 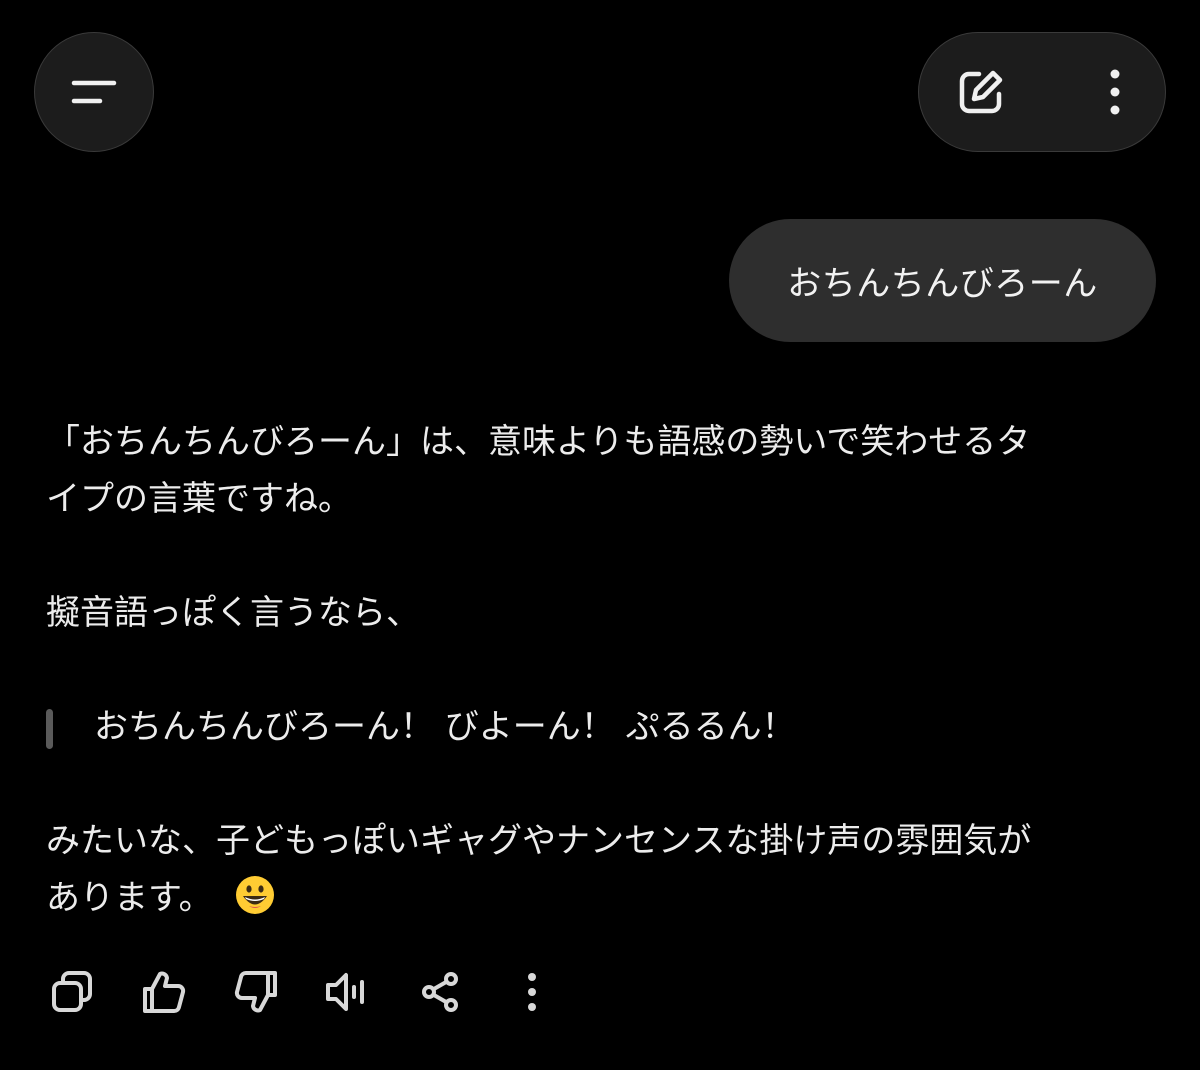 I want to click on menu-icon, so click(x=94, y=92).